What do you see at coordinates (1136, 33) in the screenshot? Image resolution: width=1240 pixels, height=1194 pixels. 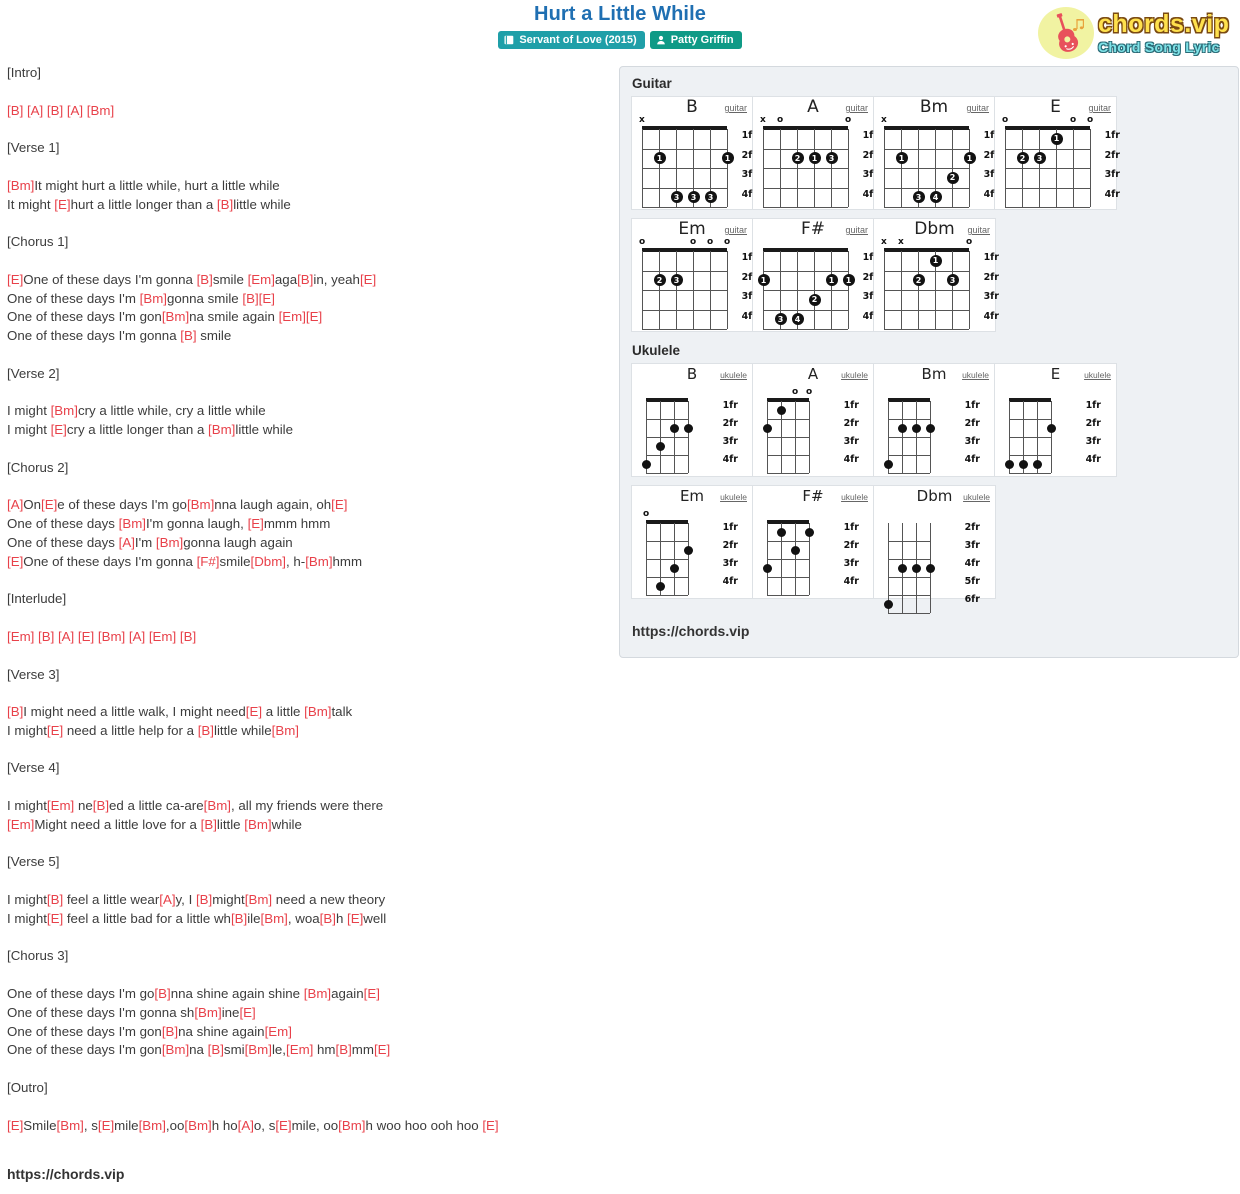 I see `site-logo: chords.vip Chord Song Lyric` at bounding box center [1136, 33].